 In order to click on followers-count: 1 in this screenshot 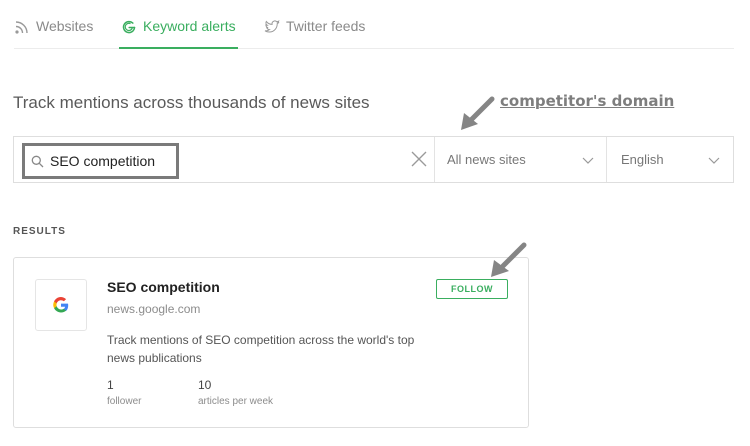, I will do `click(110, 385)`.